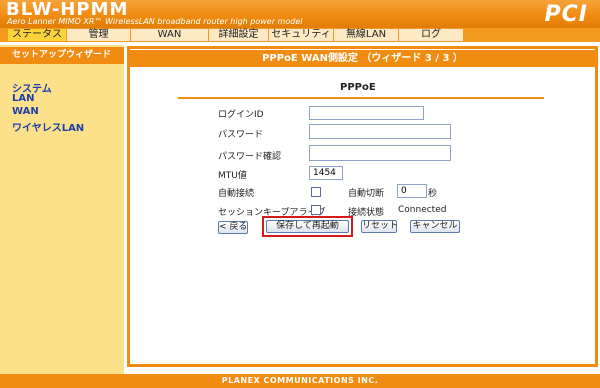  I want to click on tab-advanced-settings: 詳細設定, so click(239, 35).